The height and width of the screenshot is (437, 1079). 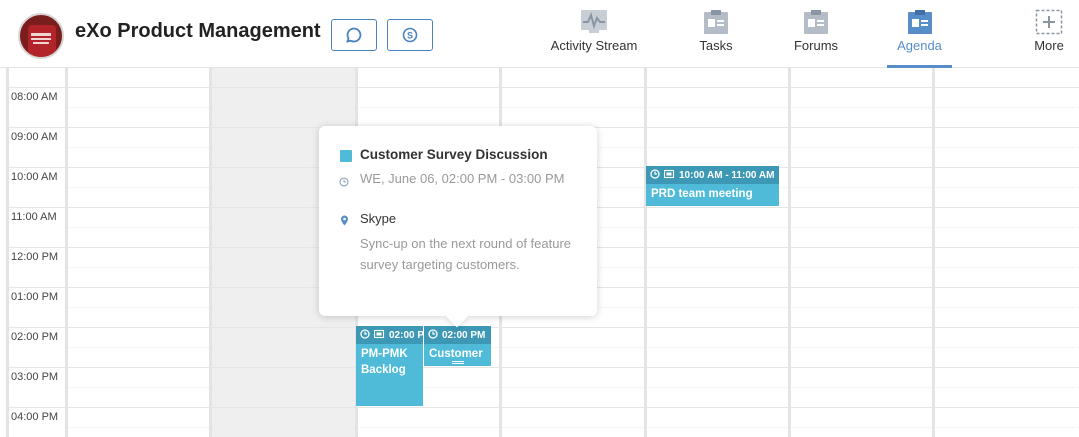 What do you see at coordinates (816, 22) in the screenshot?
I see `forums-icon` at bounding box center [816, 22].